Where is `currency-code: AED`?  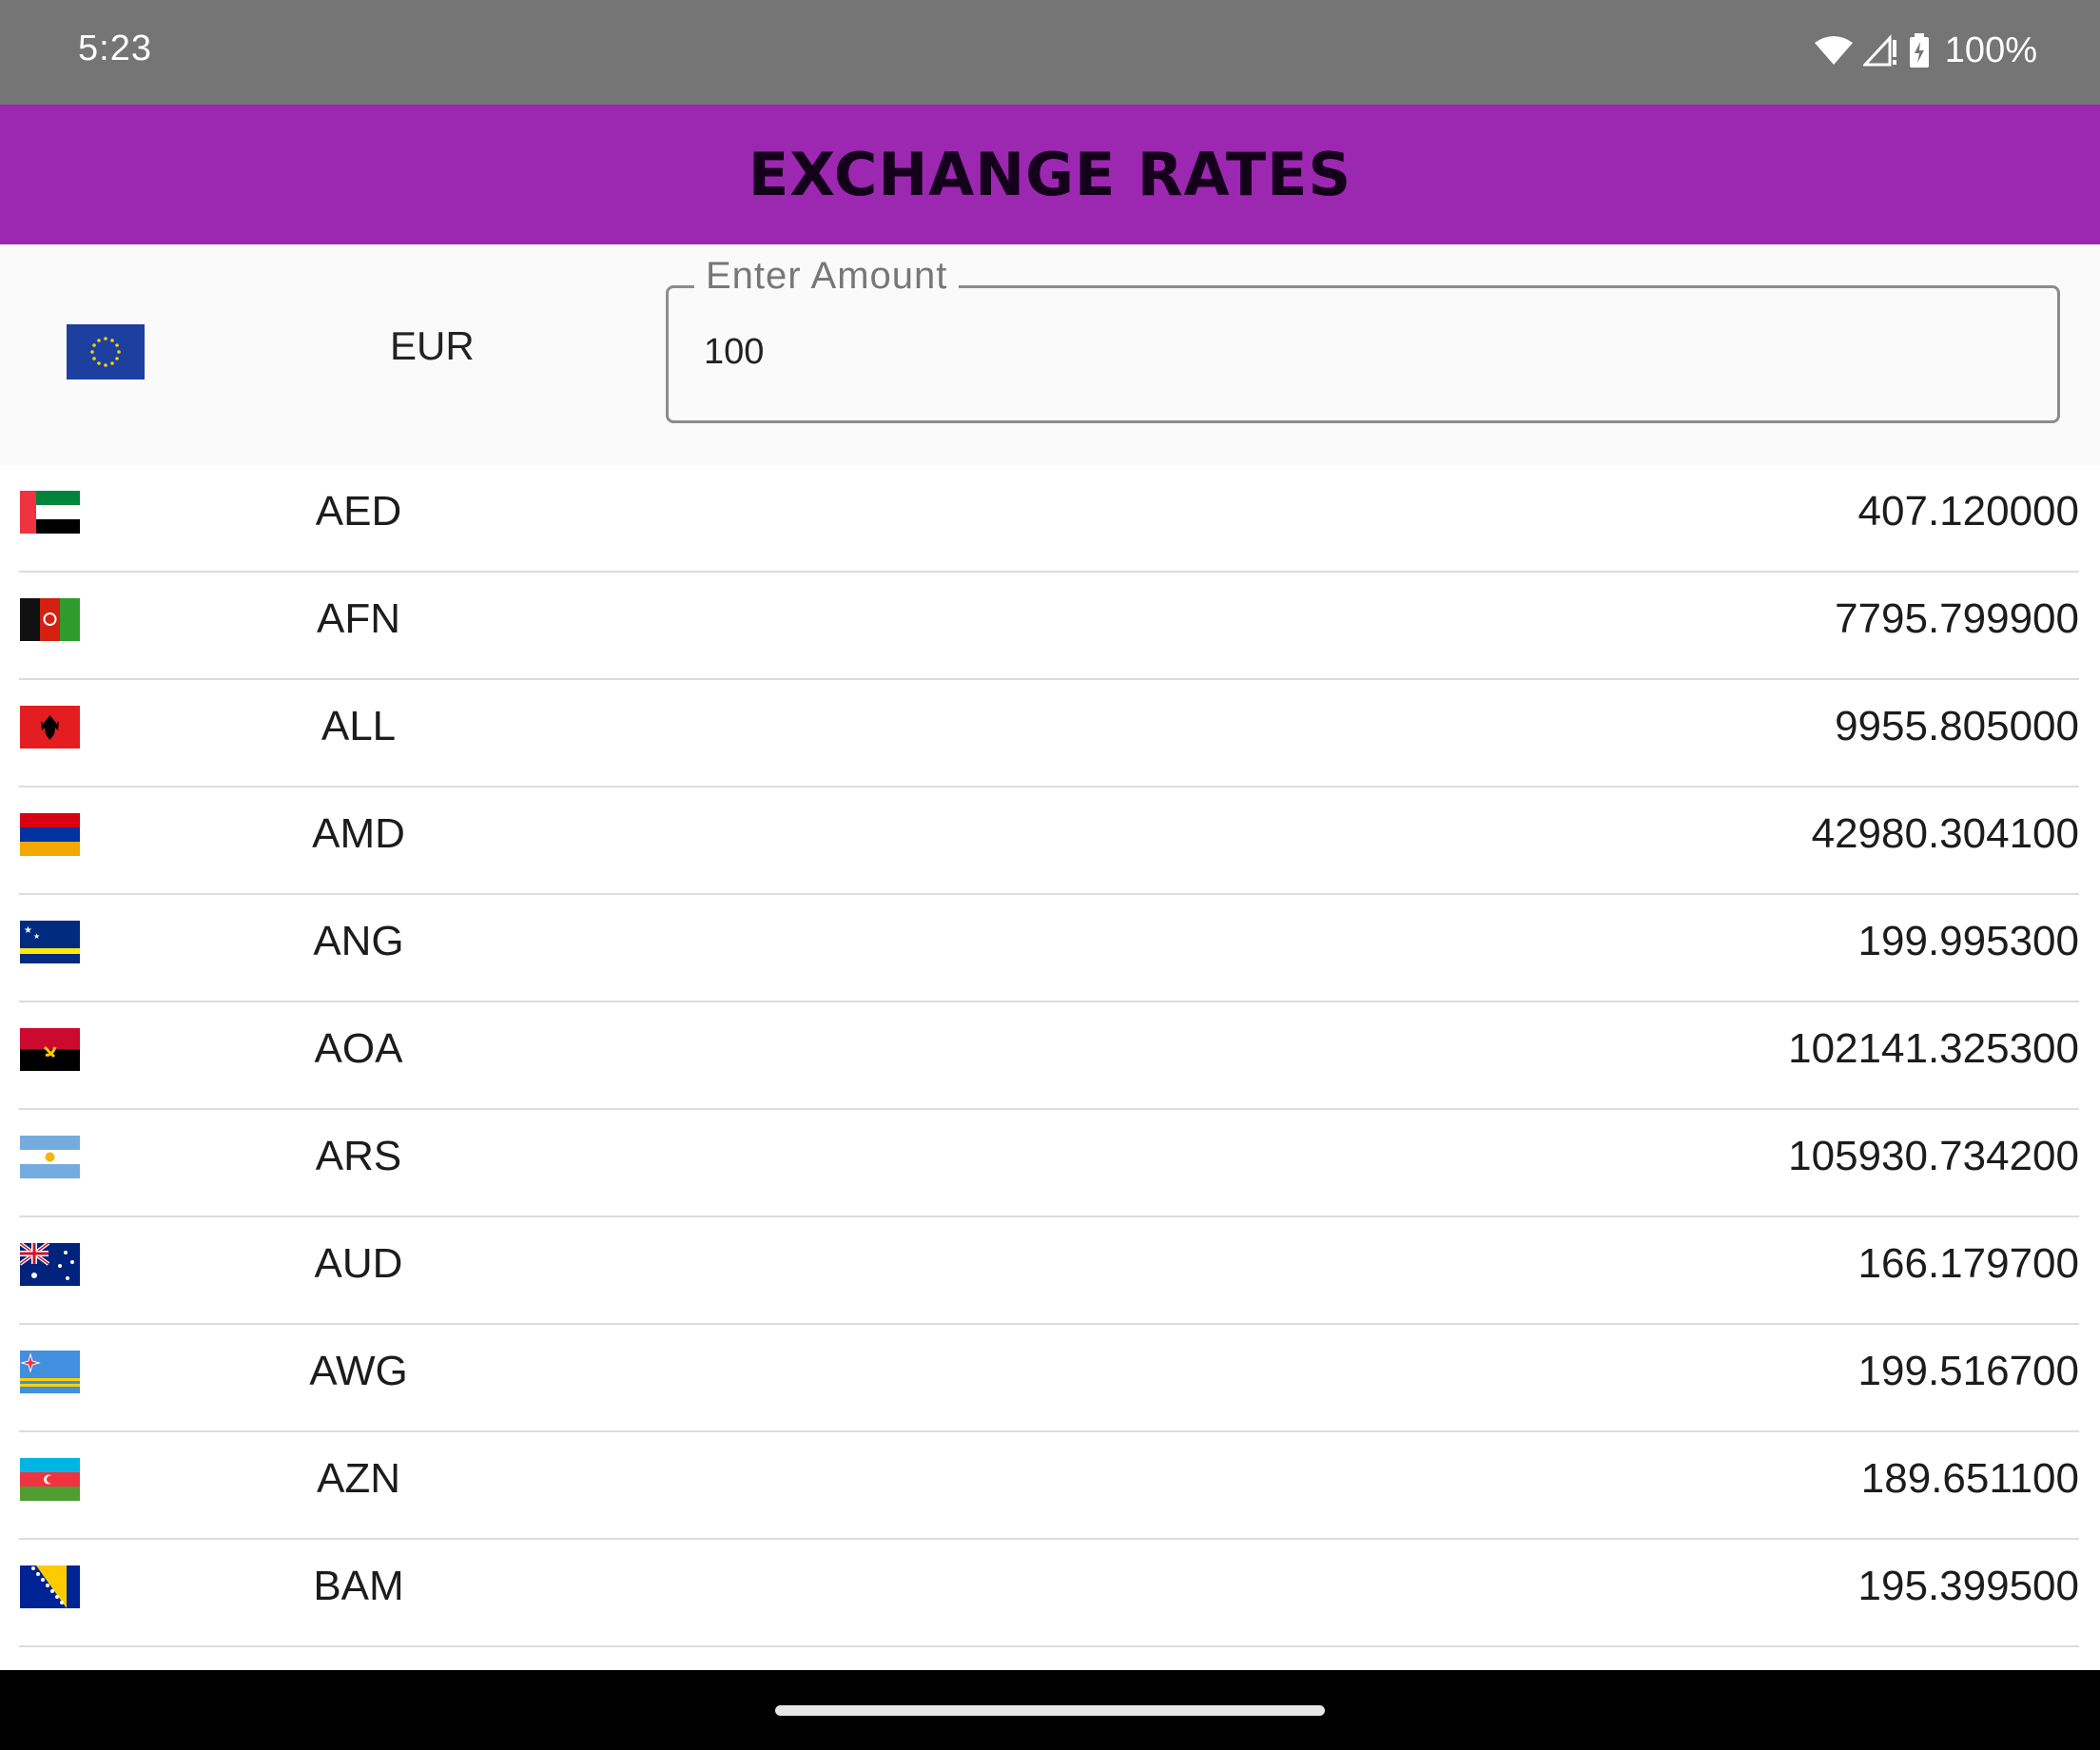
currency-code: AED is located at coordinates (358, 512).